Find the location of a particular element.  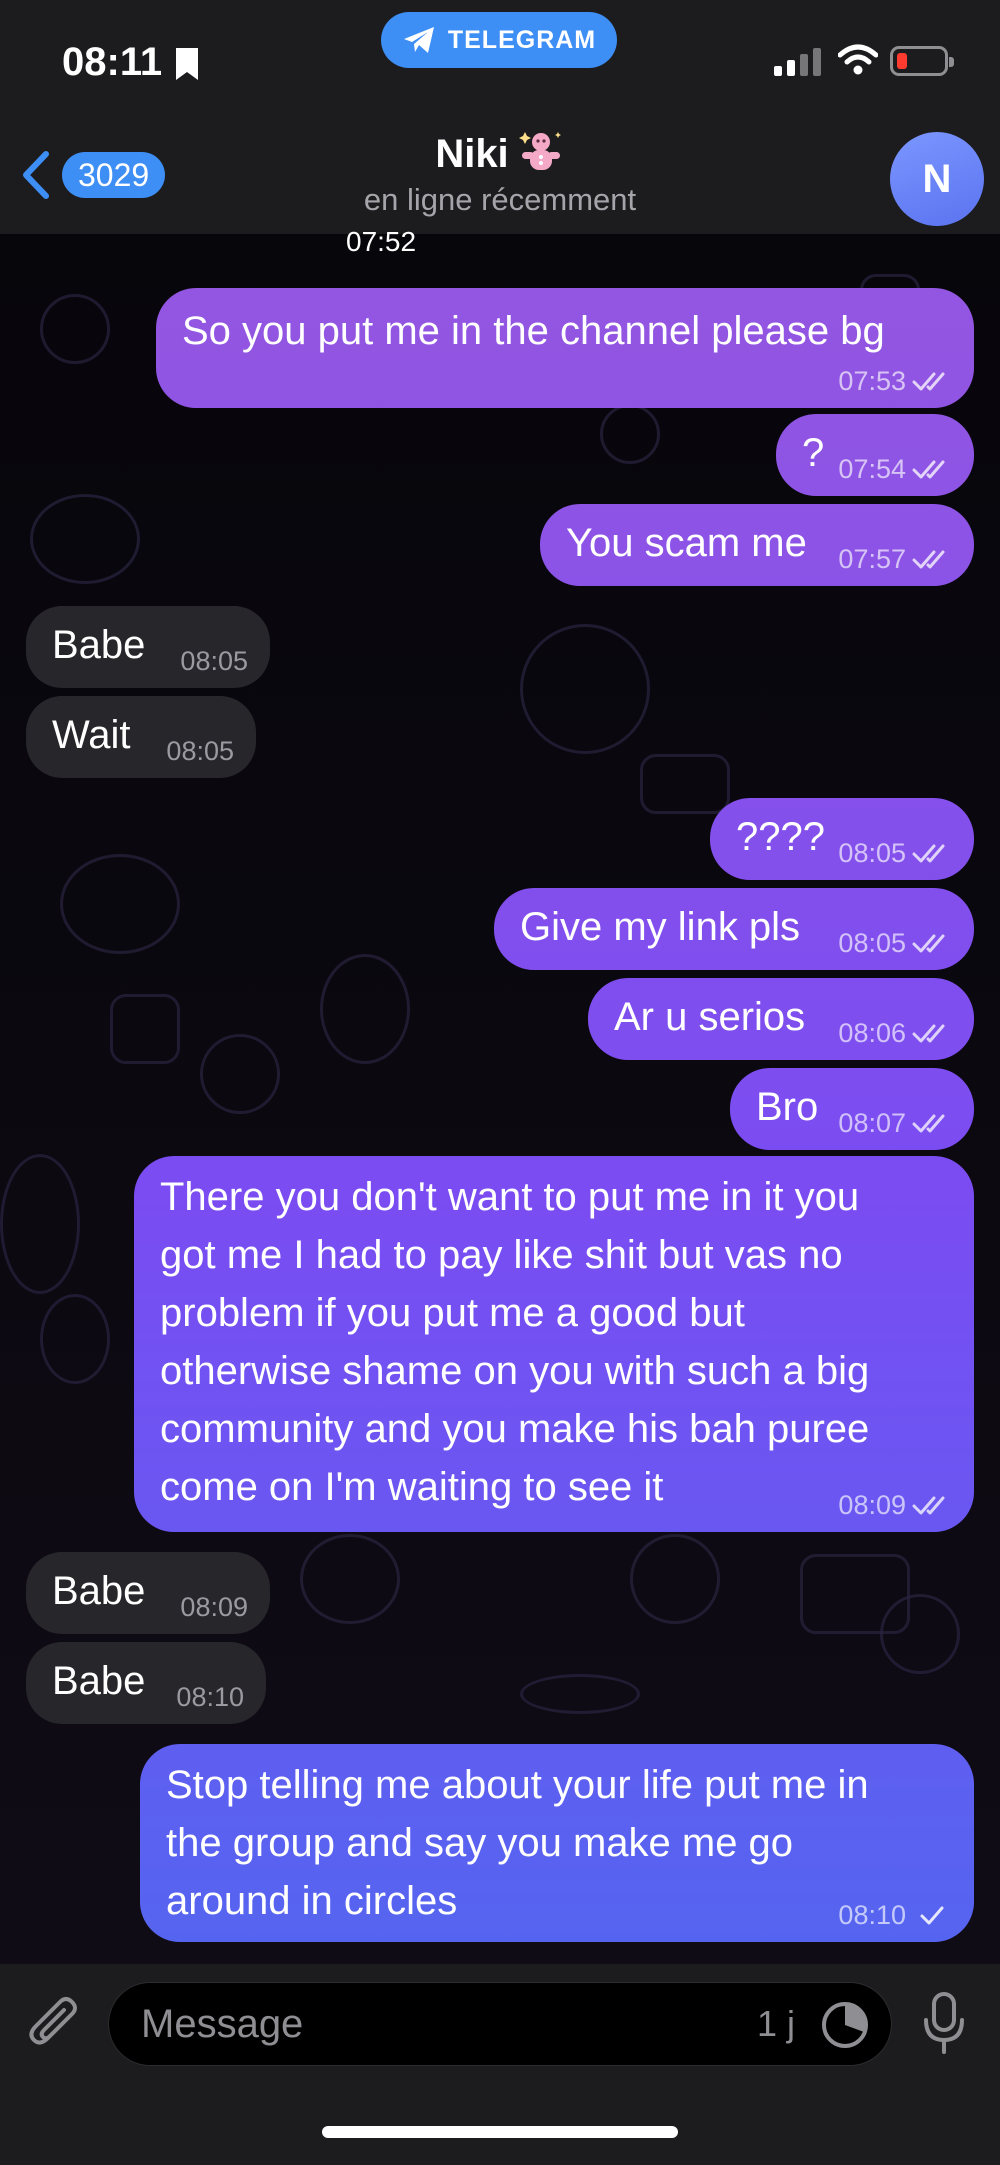

message-time: 07:53 is located at coordinates (872, 381).